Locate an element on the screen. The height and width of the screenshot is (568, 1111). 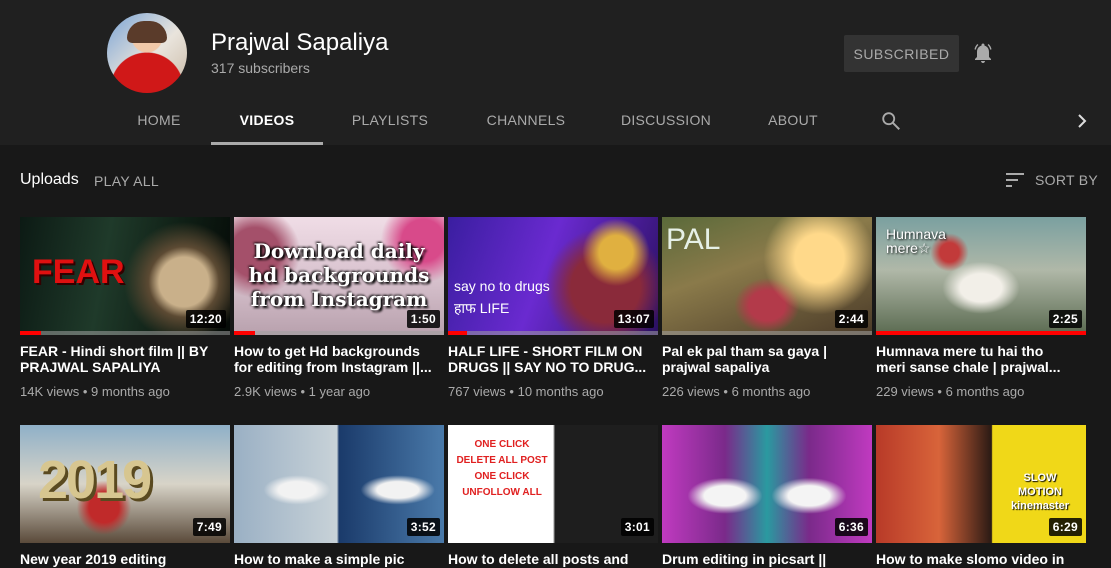
play-all-button: PLAY ALL is located at coordinates (126, 181).